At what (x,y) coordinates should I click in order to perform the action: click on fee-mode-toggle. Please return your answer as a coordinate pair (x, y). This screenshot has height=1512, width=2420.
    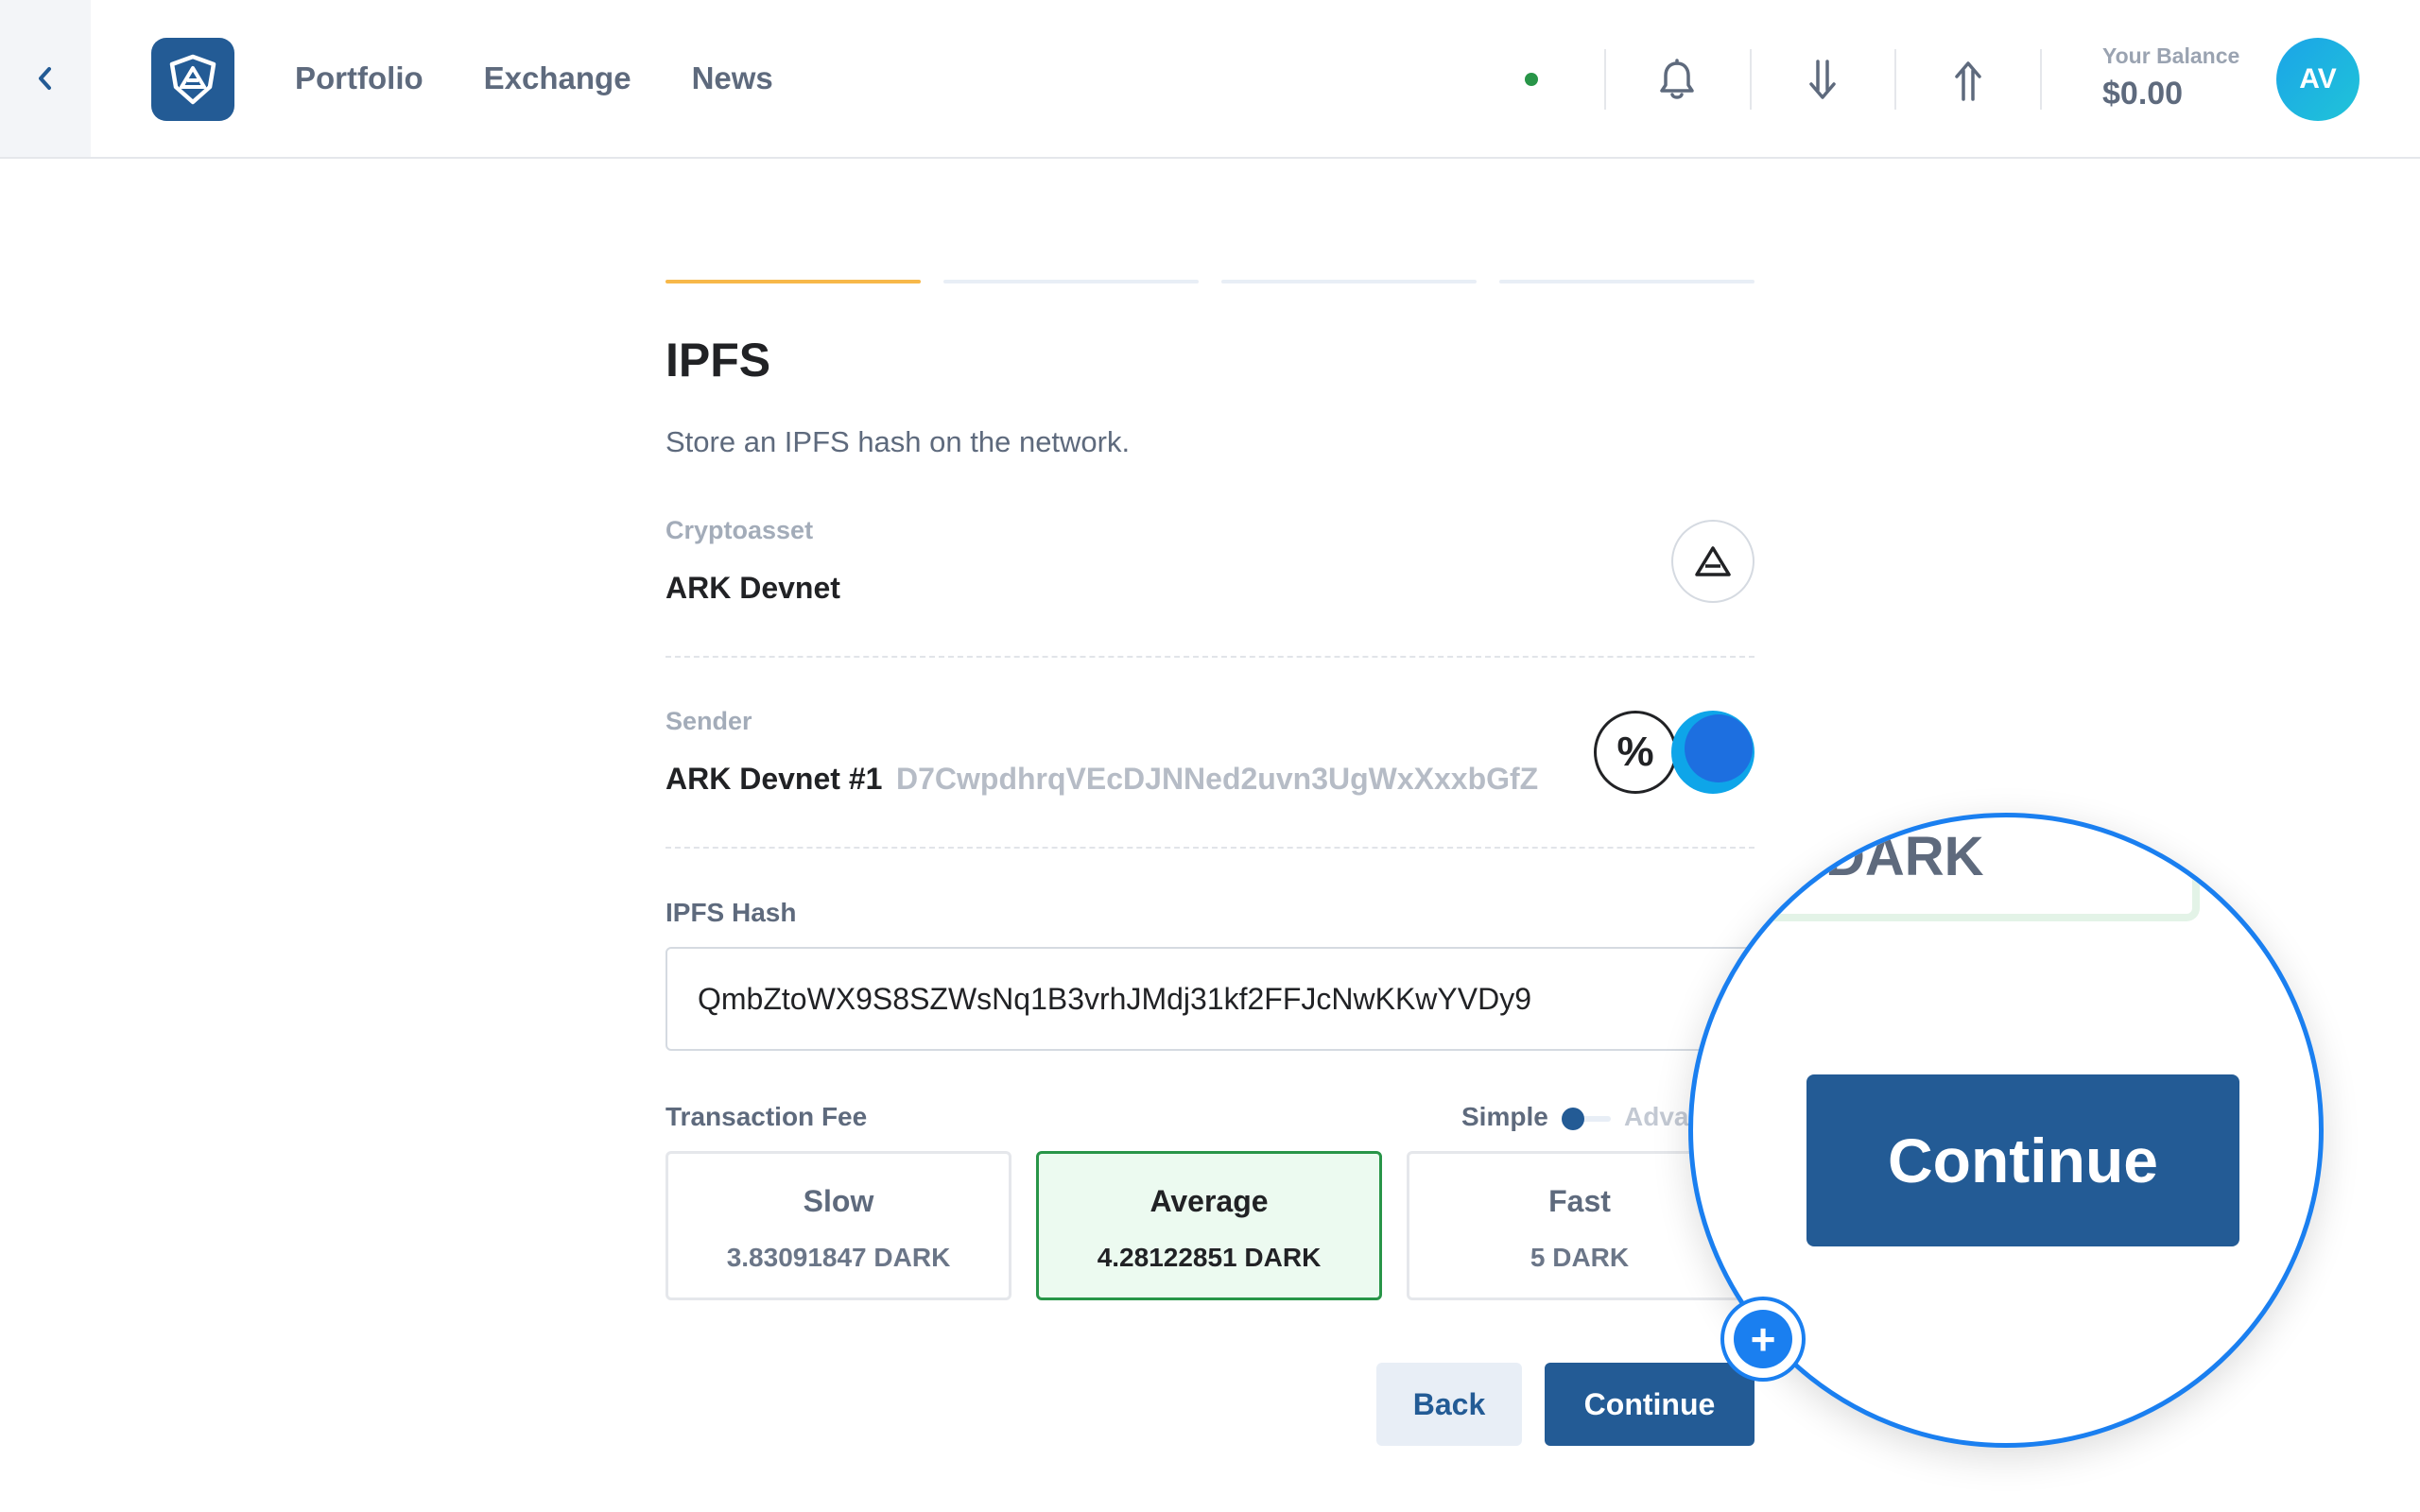
    Looking at the image, I should click on (1587, 1119).